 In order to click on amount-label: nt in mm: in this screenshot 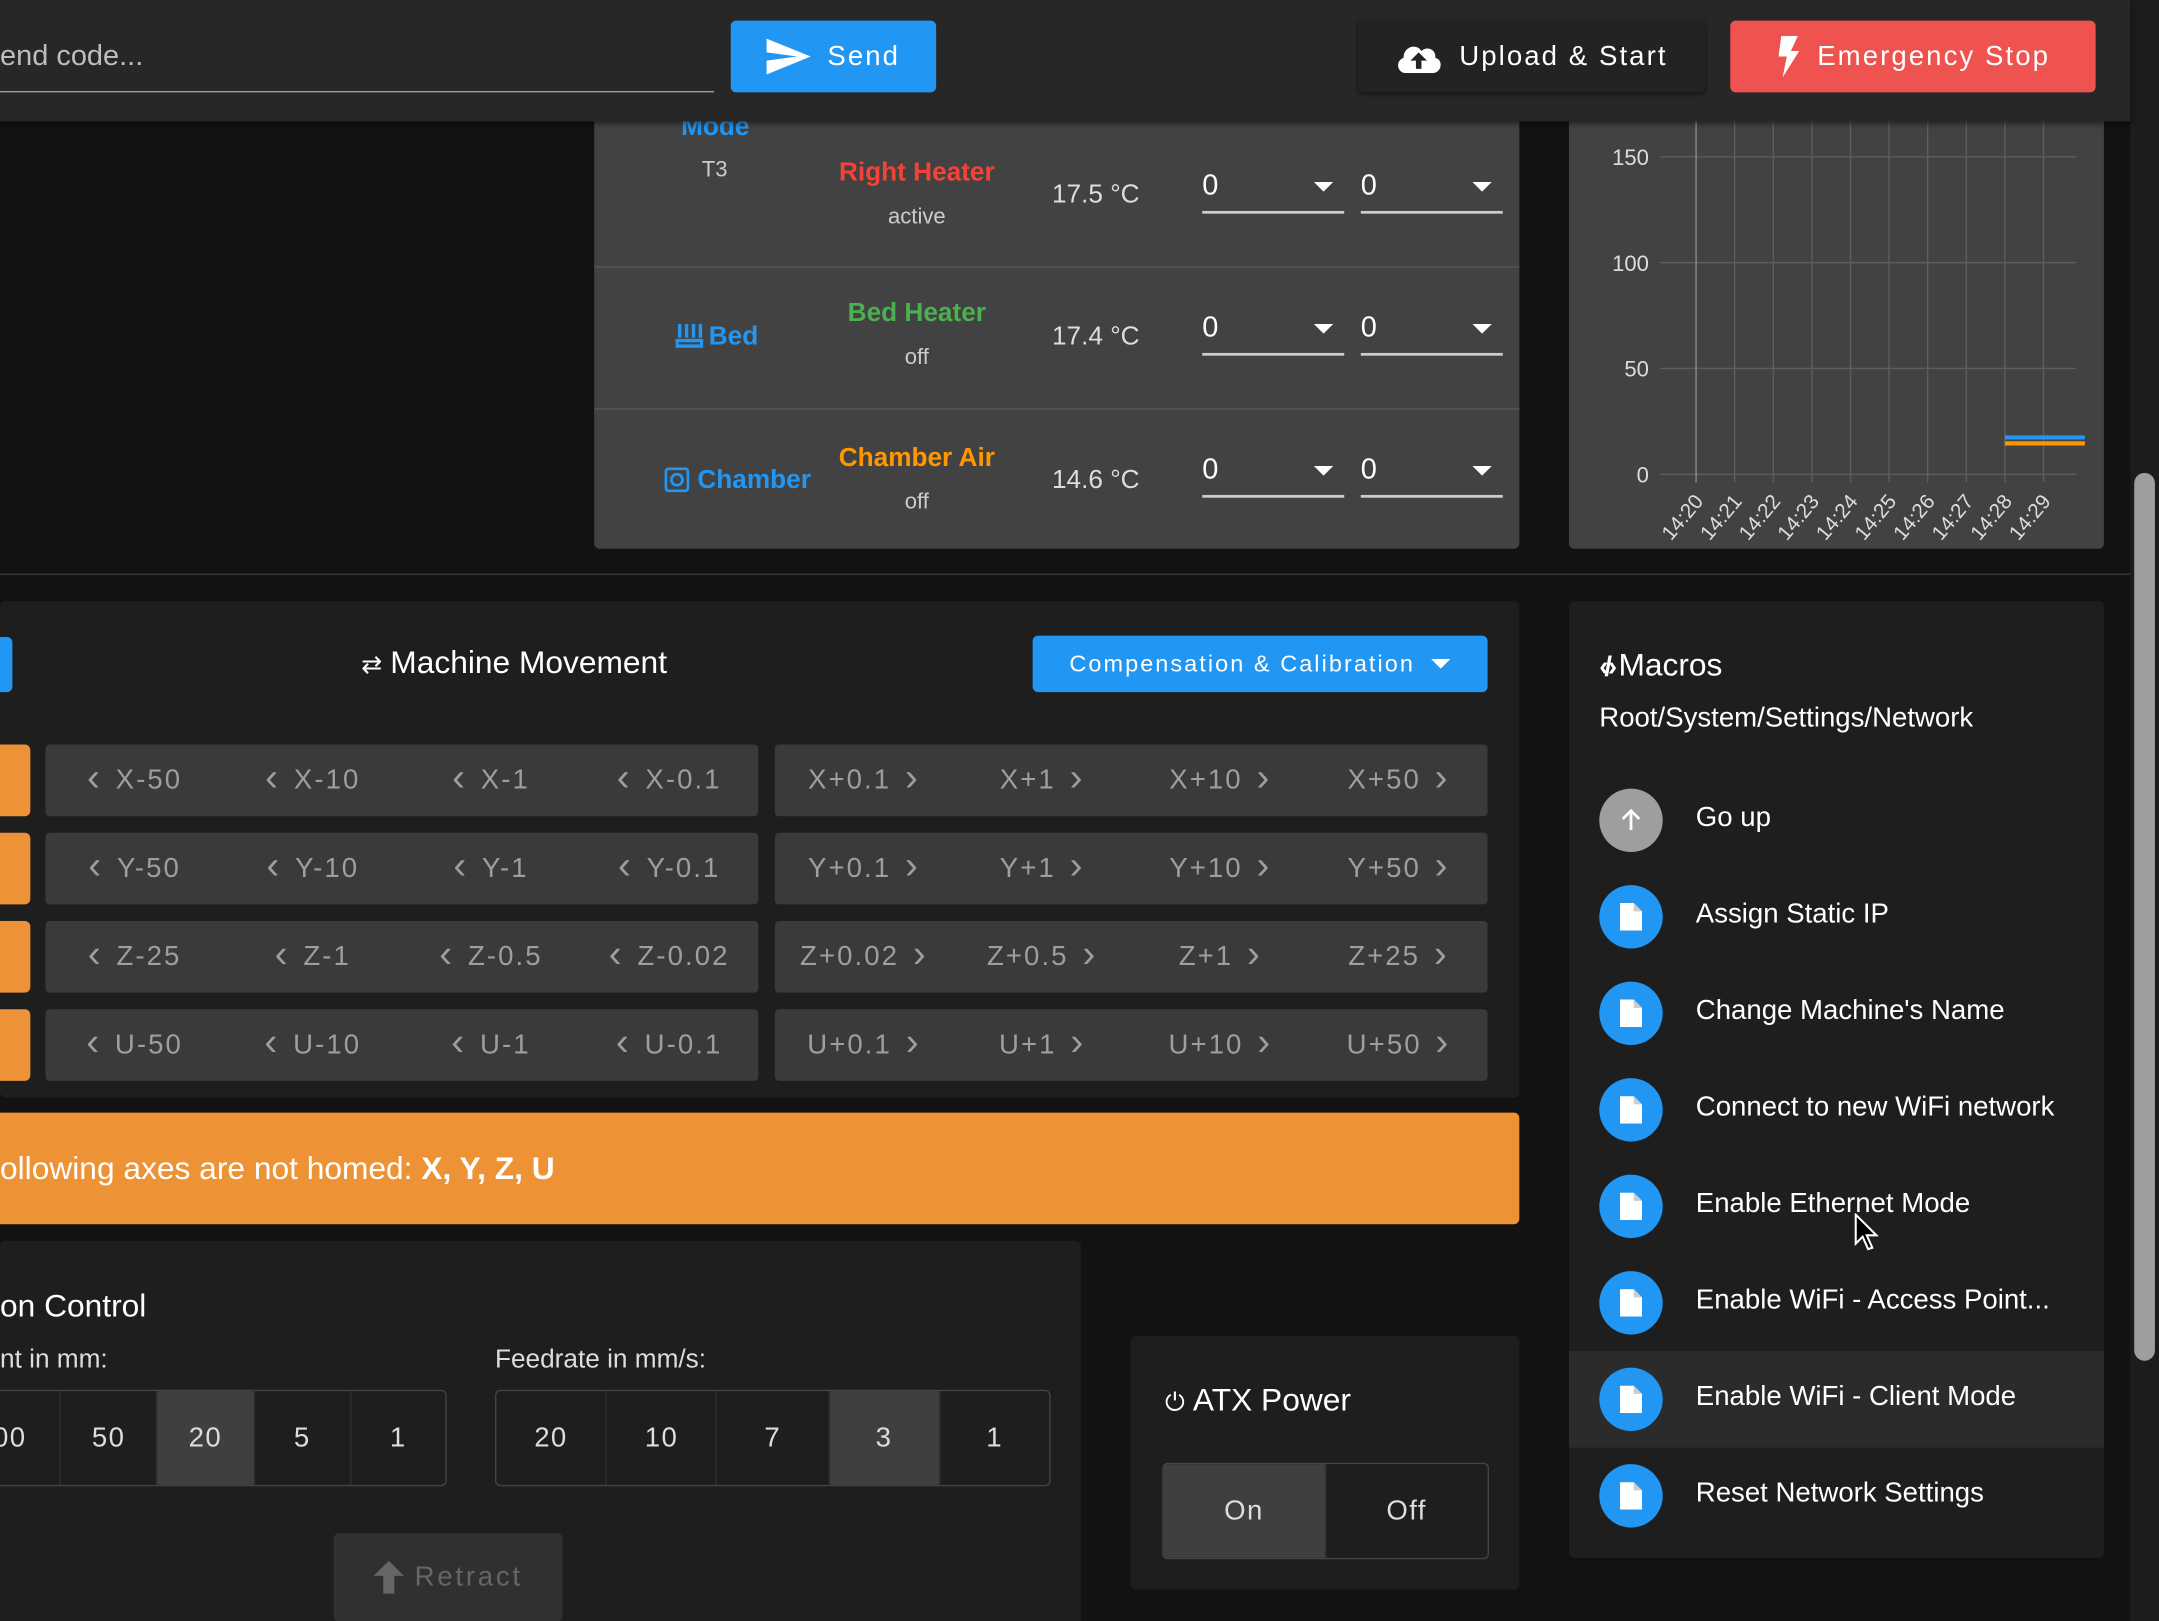, I will do `click(54, 1360)`.